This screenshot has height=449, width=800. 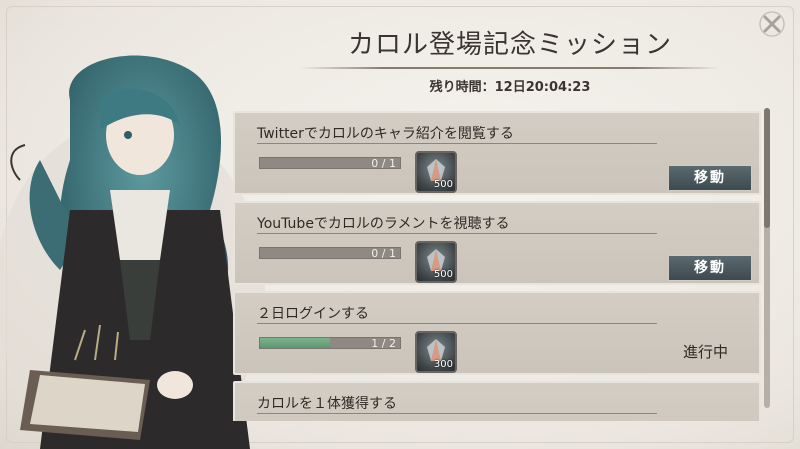 I want to click on remaining-time-value: 12日20:04:23, so click(x=542, y=87).